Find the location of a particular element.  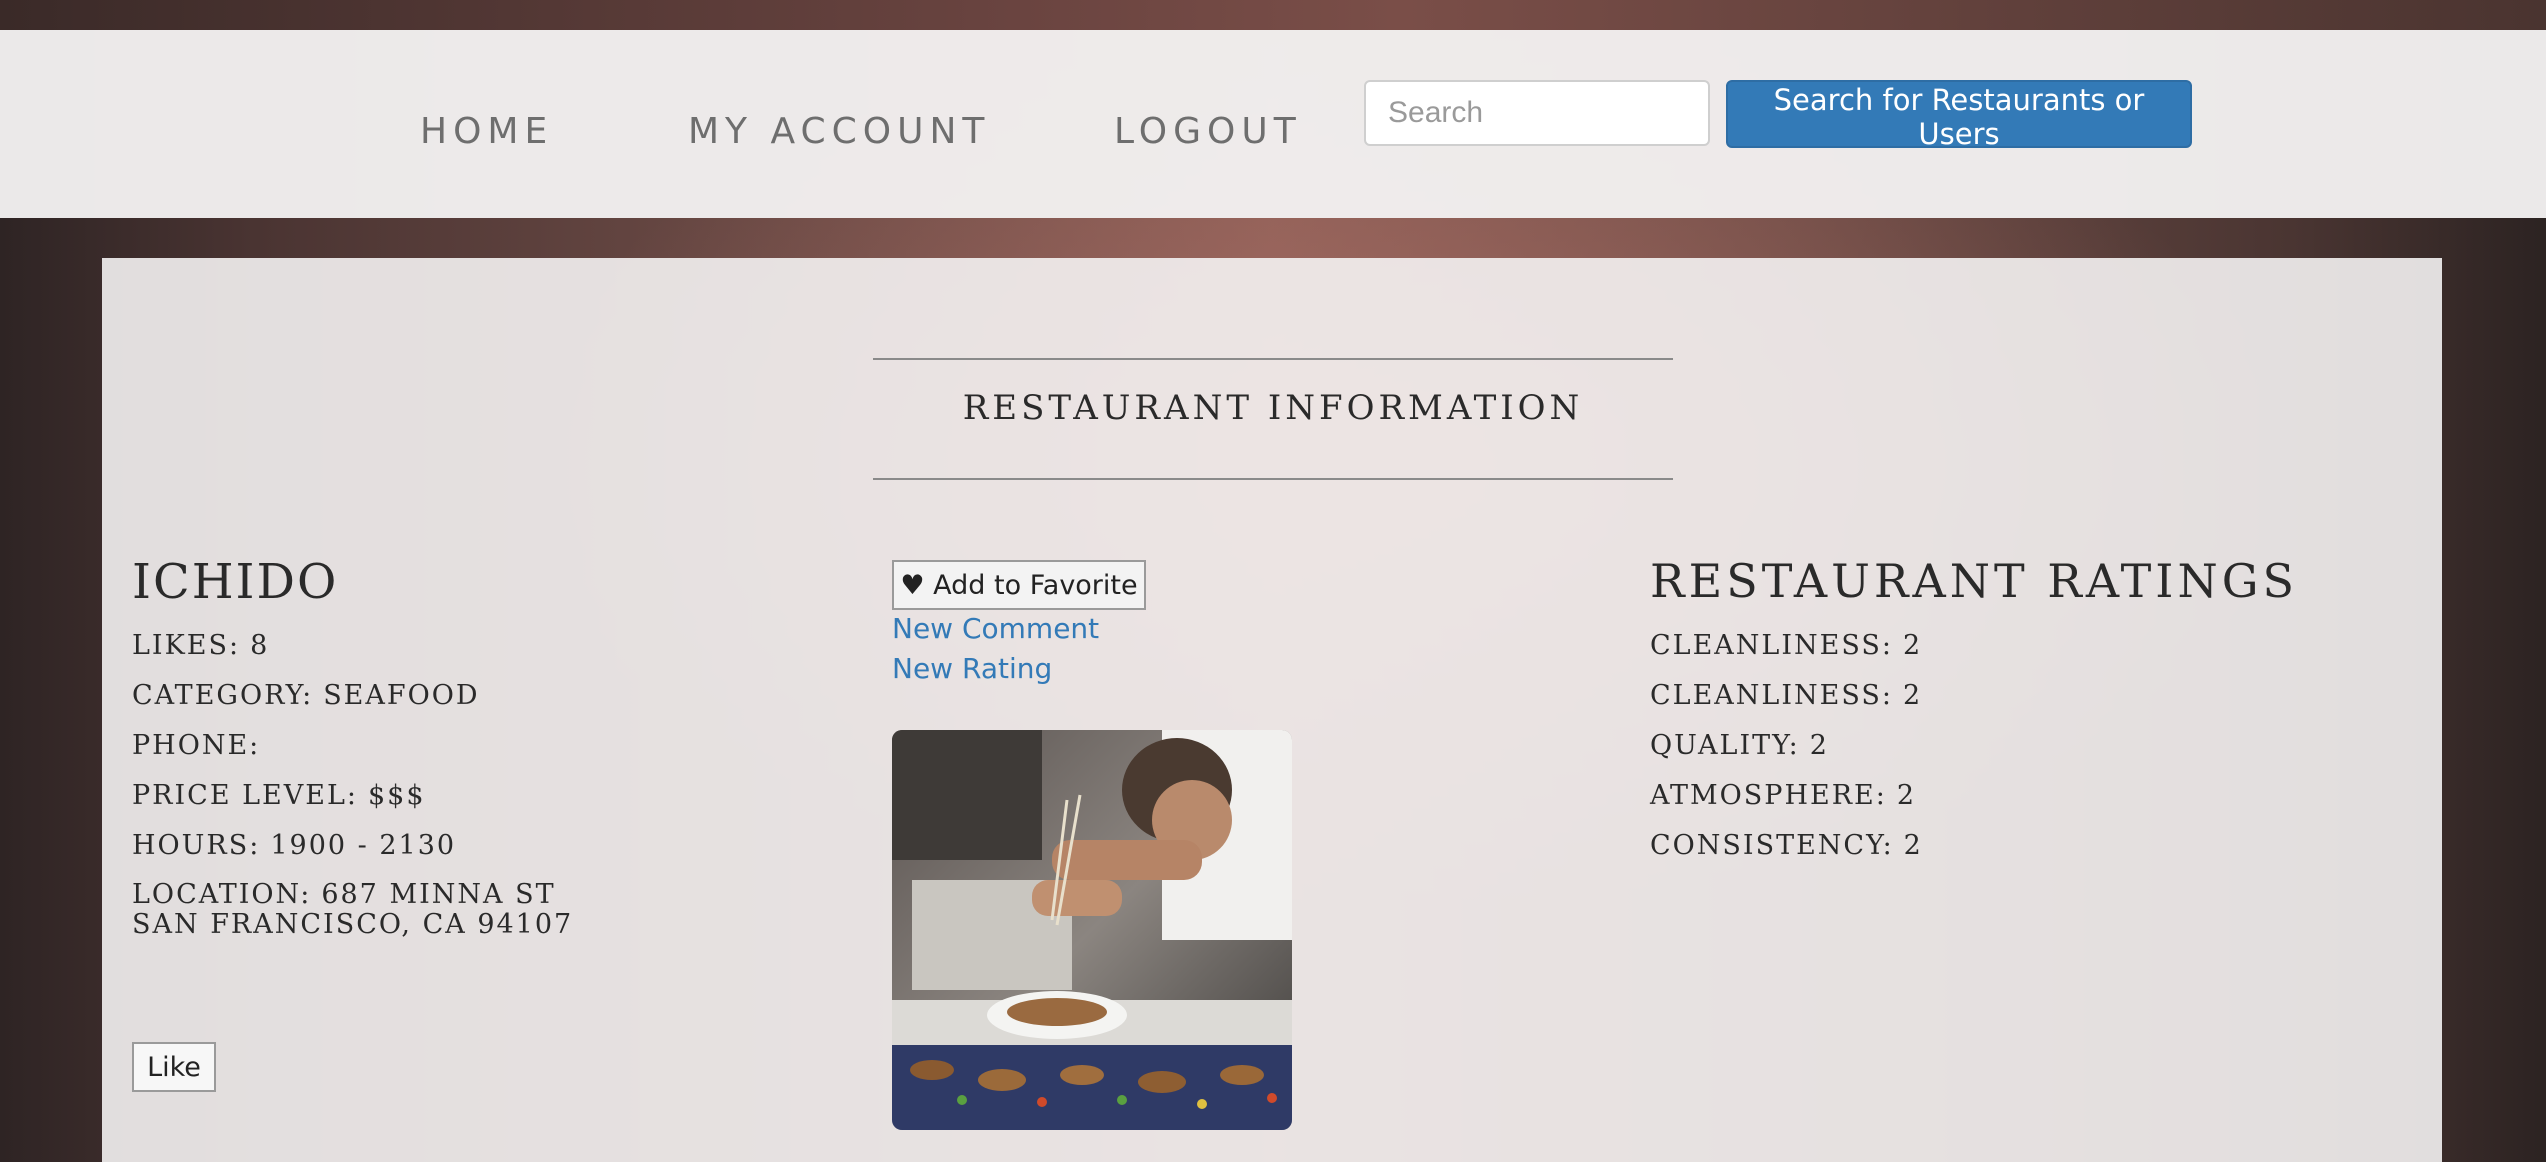

ratings-title: RESTAURANT RATINGS is located at coordinates (1974, 581).